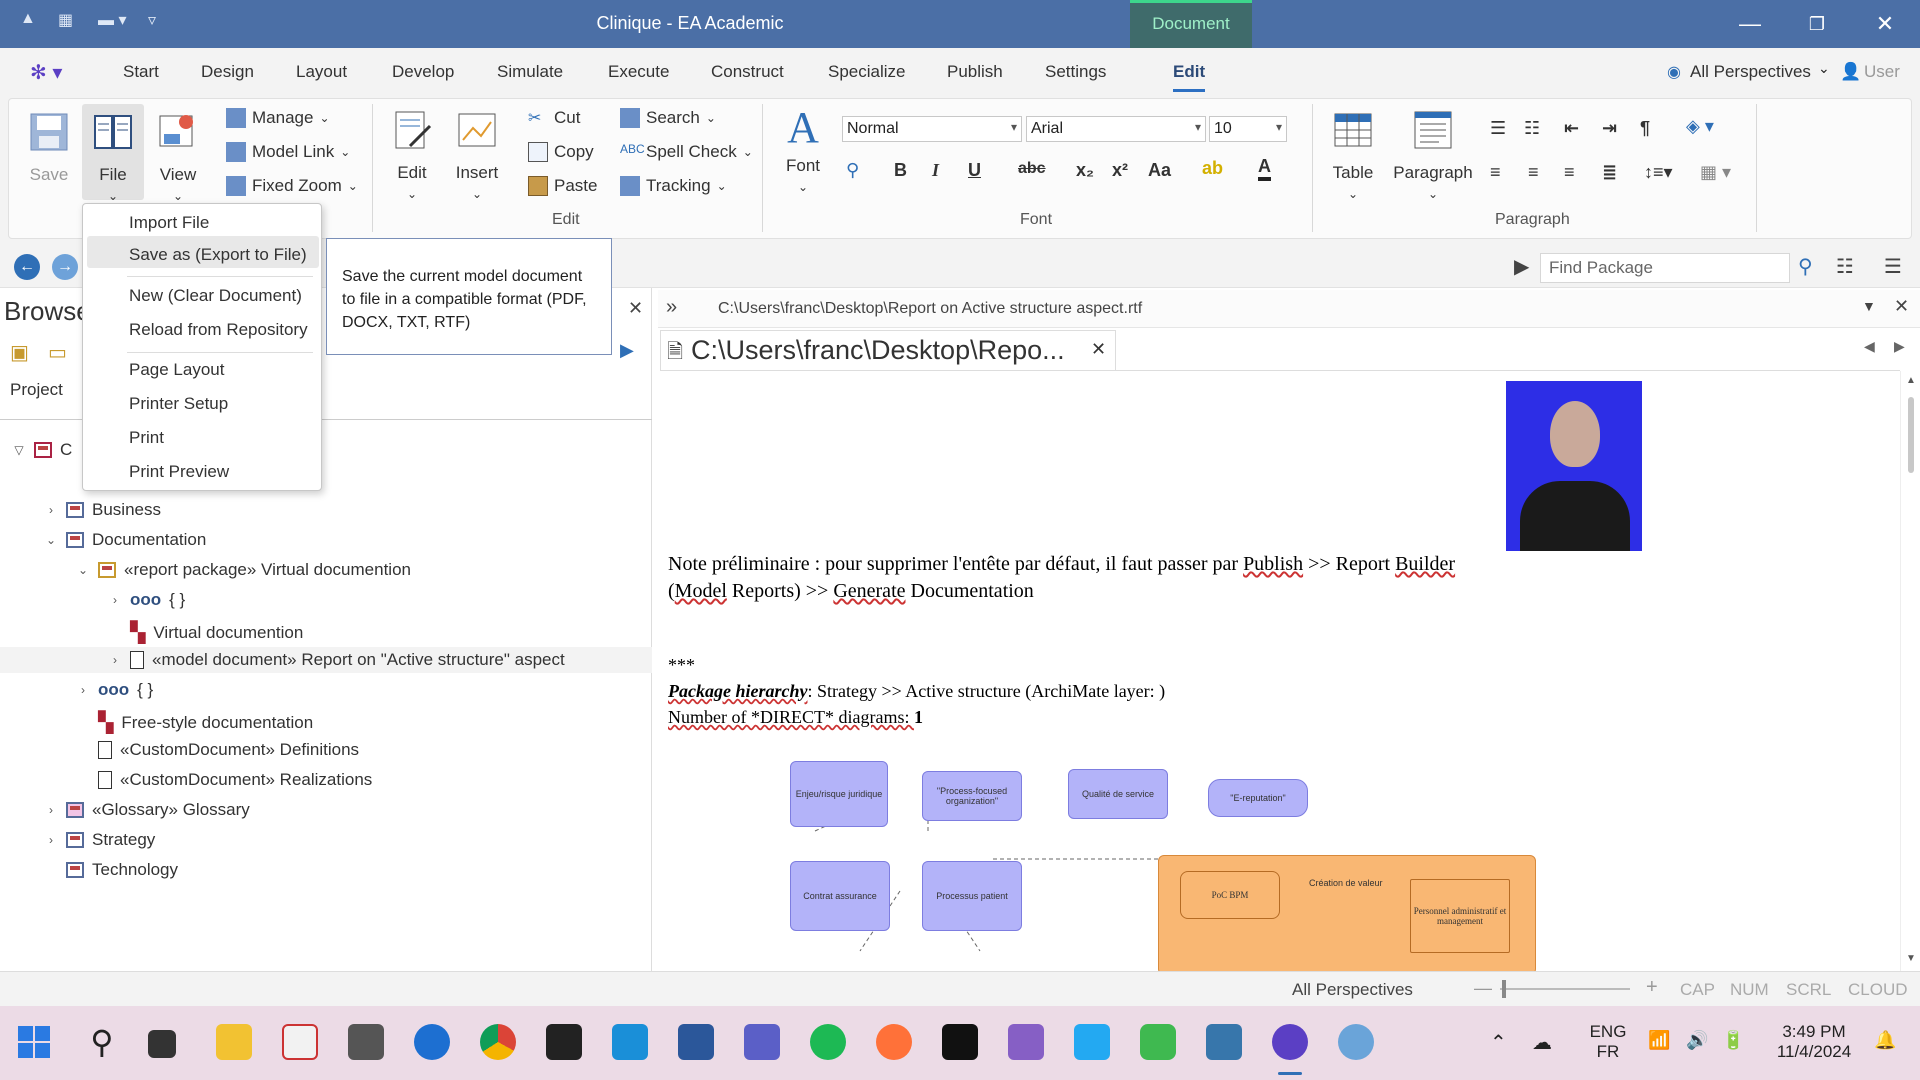 The width and height of the screenshot is (1920, 1080). I want to click on tab-project: Project, so click(36, 390).